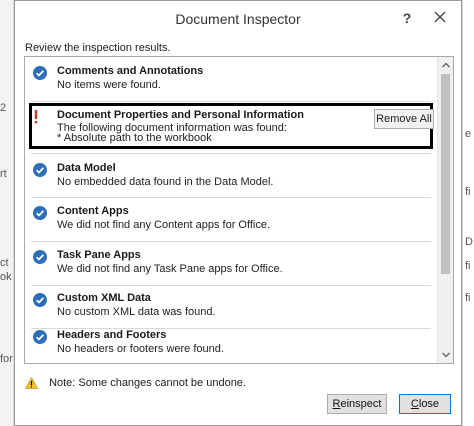 The image size is (474, 426). I want to click on background-right-pane, so click(468, 213).